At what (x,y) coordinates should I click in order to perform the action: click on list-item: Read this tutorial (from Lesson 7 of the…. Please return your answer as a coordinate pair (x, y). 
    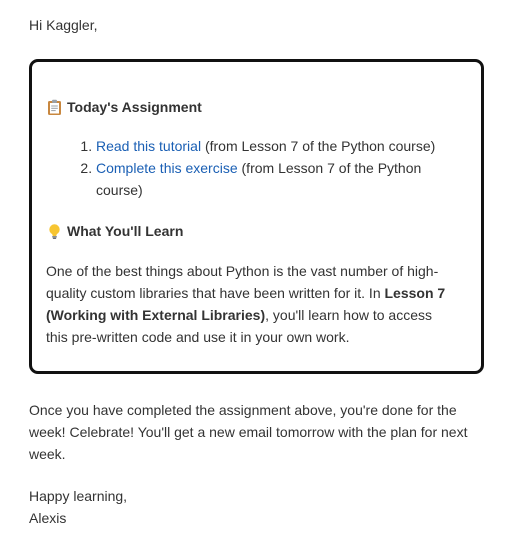
    Looking at the image, I should click on (278, 146).